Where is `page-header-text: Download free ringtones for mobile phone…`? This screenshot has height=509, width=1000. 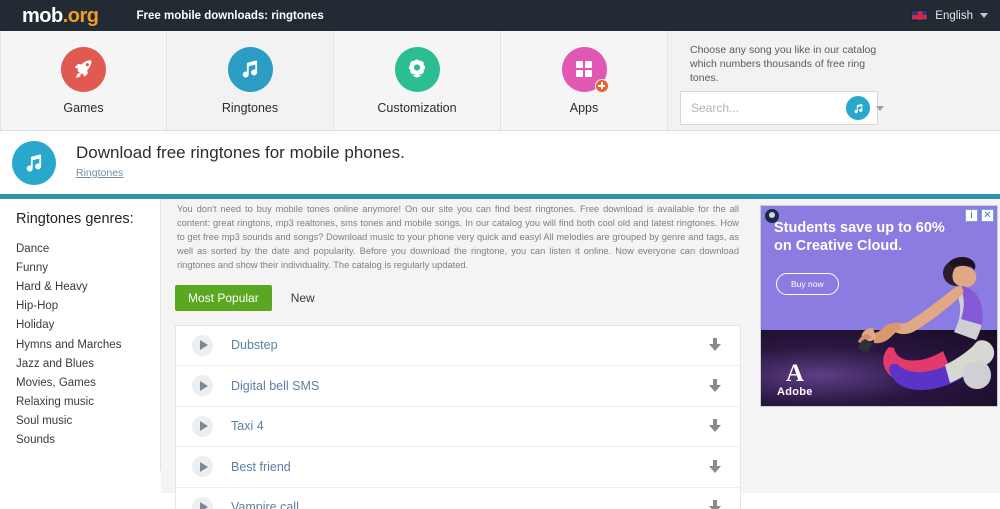 page-header-text: Download free ringtones for mobile phone… is located at coordinates (240, 162).